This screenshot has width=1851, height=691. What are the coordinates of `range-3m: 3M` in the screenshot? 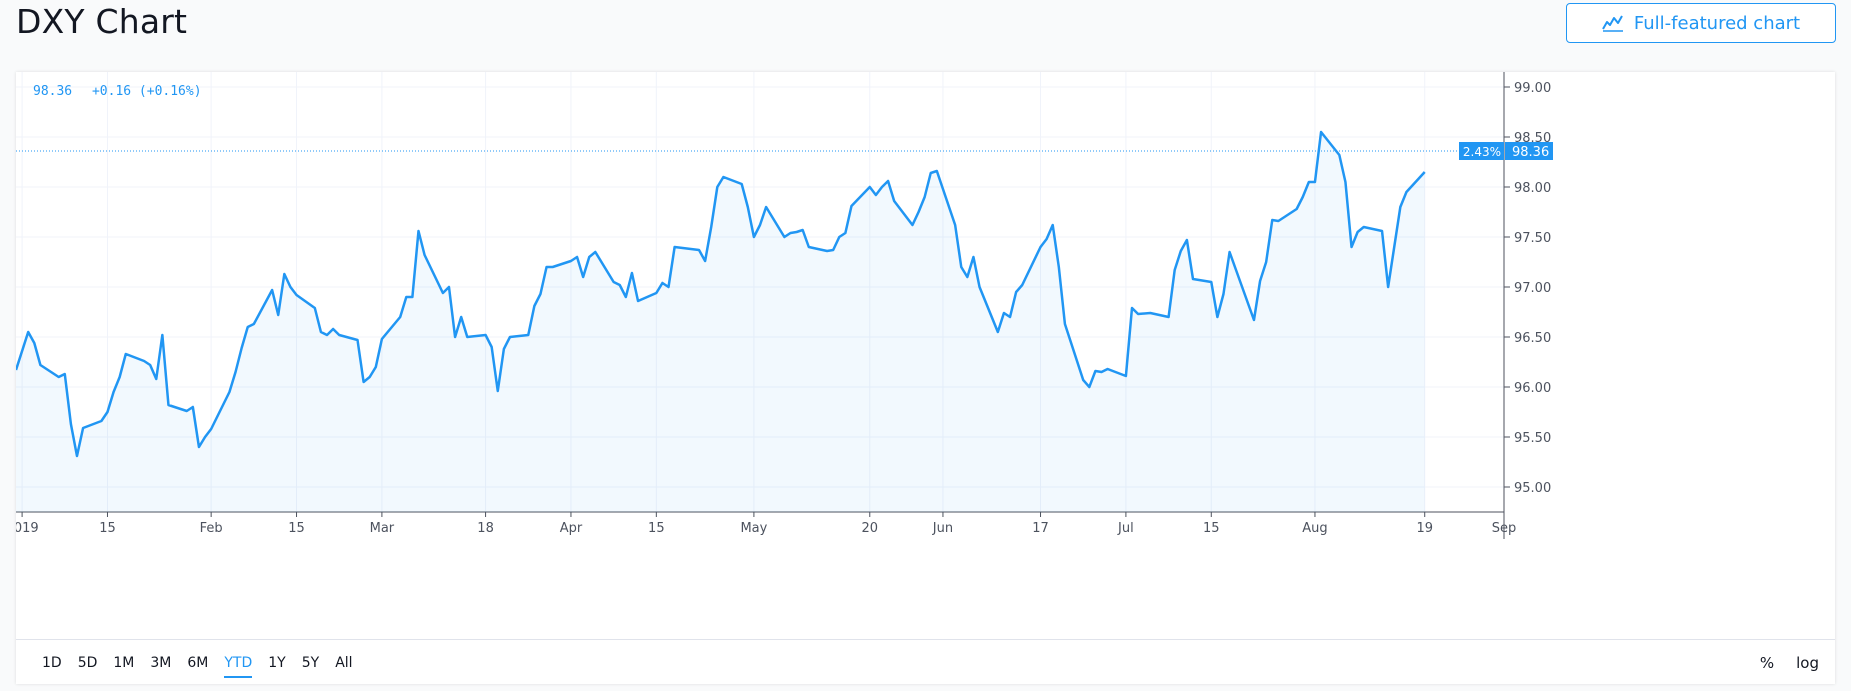 It's located at (160, 663).